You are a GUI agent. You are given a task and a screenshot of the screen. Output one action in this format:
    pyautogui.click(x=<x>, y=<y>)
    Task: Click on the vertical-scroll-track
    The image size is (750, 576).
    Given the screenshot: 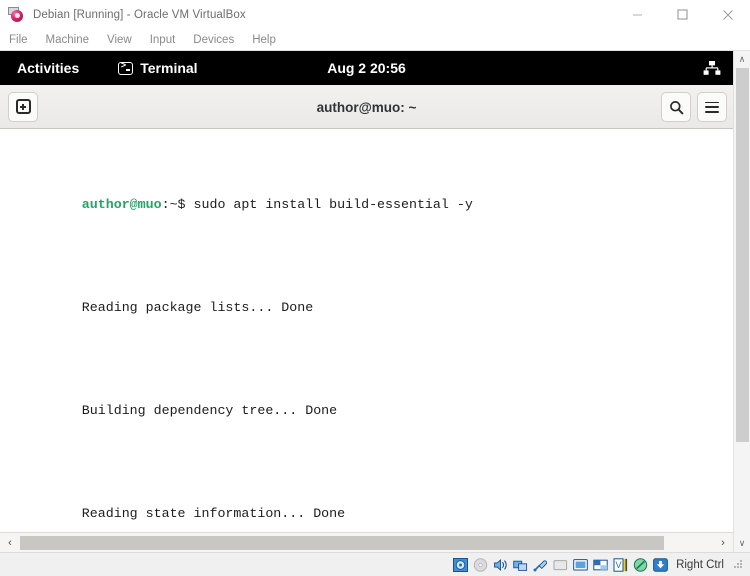 What is the action you would take?
    pyautogui.click(x=741, y=301)
    